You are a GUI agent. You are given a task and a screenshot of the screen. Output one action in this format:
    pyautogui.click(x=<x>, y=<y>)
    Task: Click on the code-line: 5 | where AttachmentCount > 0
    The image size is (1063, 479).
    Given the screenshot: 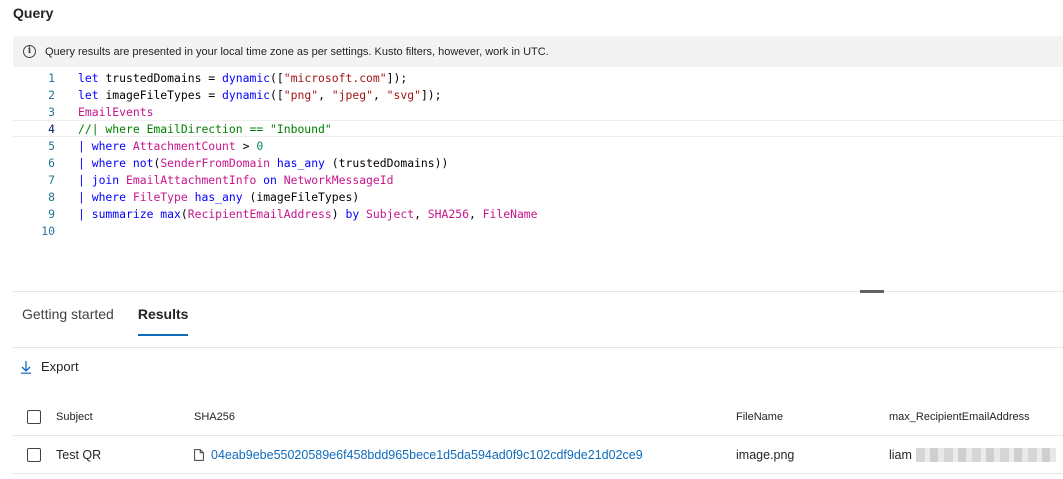 What is the action you would take?
    pyautogui.click(x=538, y=145)
    